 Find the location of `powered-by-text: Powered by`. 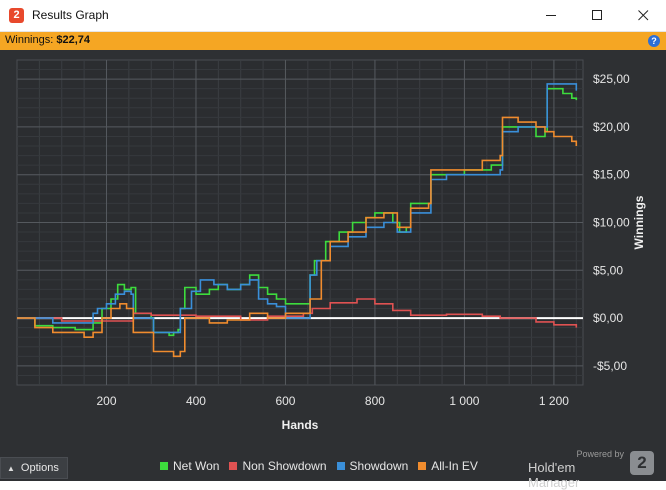

powered-by-text: Powered by is located at coordinates (600, 454).